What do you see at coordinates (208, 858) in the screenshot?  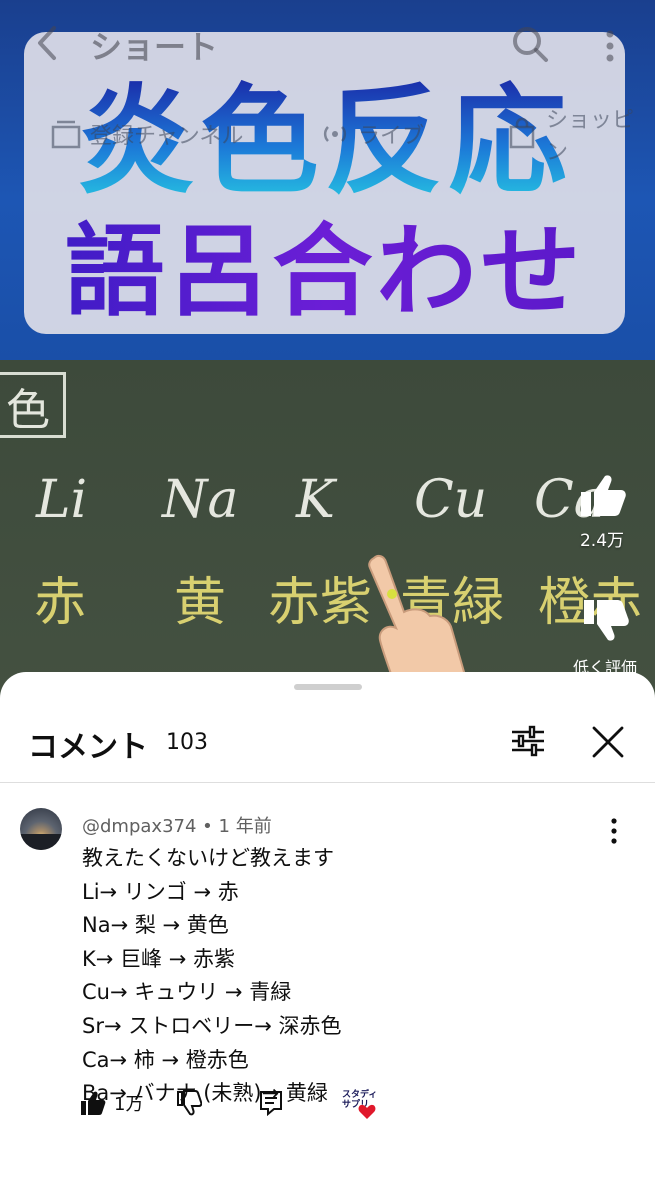 I see `comment-line: 教えたくないけど教えます` at bounding box center [208, 858].